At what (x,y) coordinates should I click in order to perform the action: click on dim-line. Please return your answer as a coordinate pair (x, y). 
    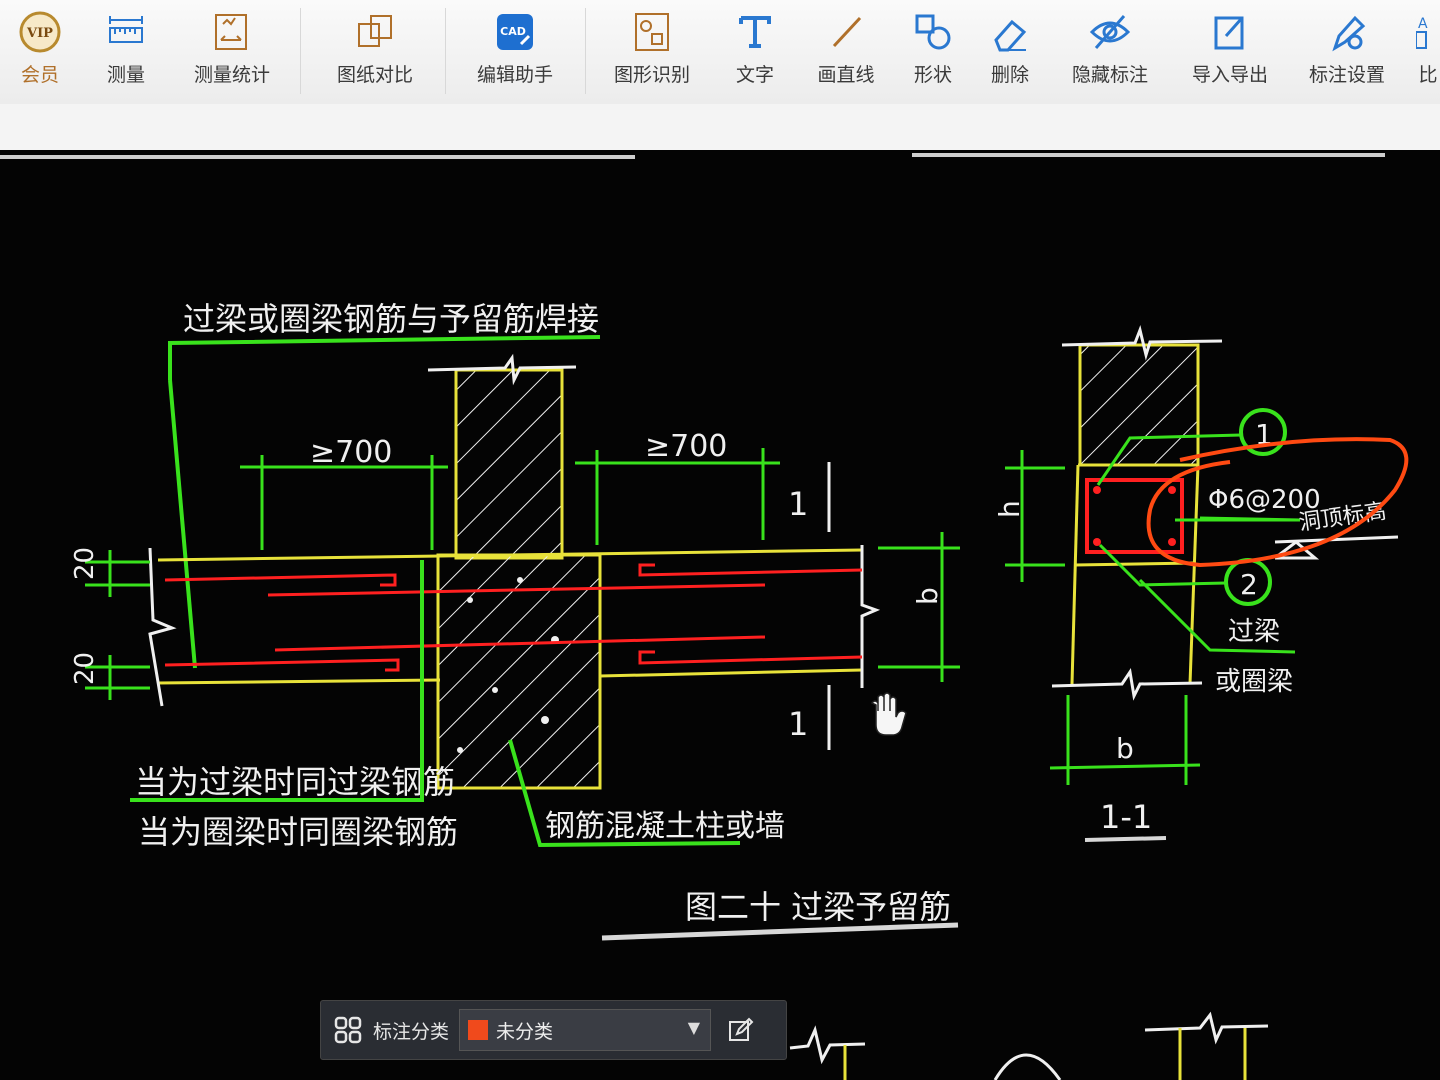
    Looking at the image, I should click on (1125, 766).